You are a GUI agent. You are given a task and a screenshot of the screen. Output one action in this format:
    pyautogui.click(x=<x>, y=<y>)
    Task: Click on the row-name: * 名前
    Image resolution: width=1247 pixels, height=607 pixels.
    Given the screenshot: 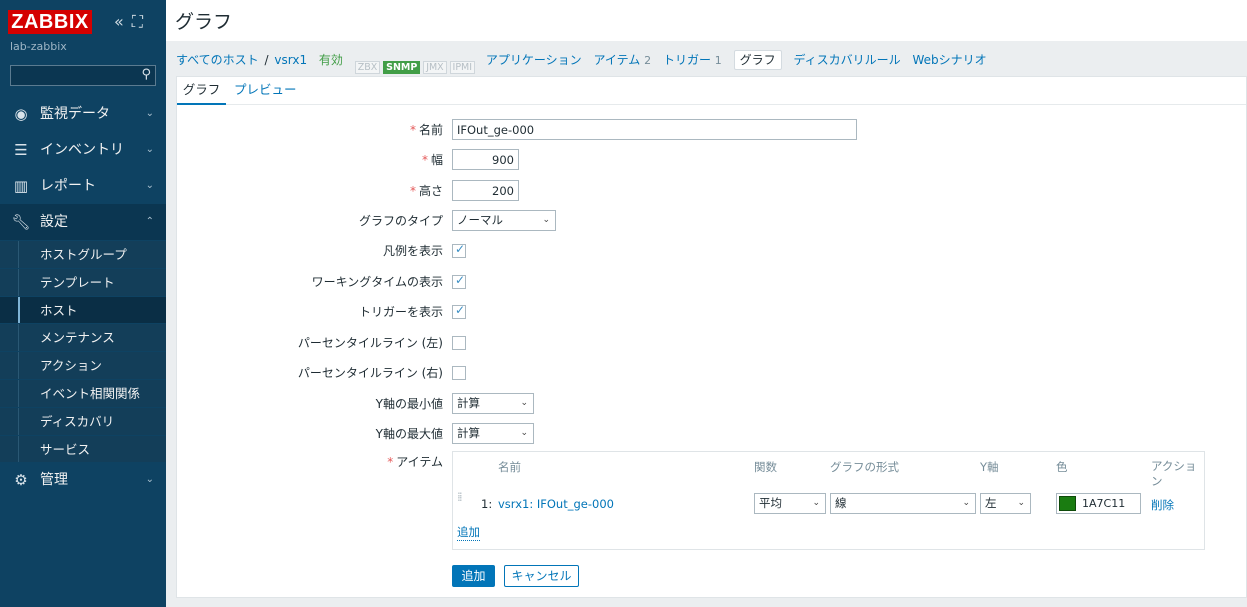 What is the action you would take?
    pyautogui.click(x=711, y=130)
    